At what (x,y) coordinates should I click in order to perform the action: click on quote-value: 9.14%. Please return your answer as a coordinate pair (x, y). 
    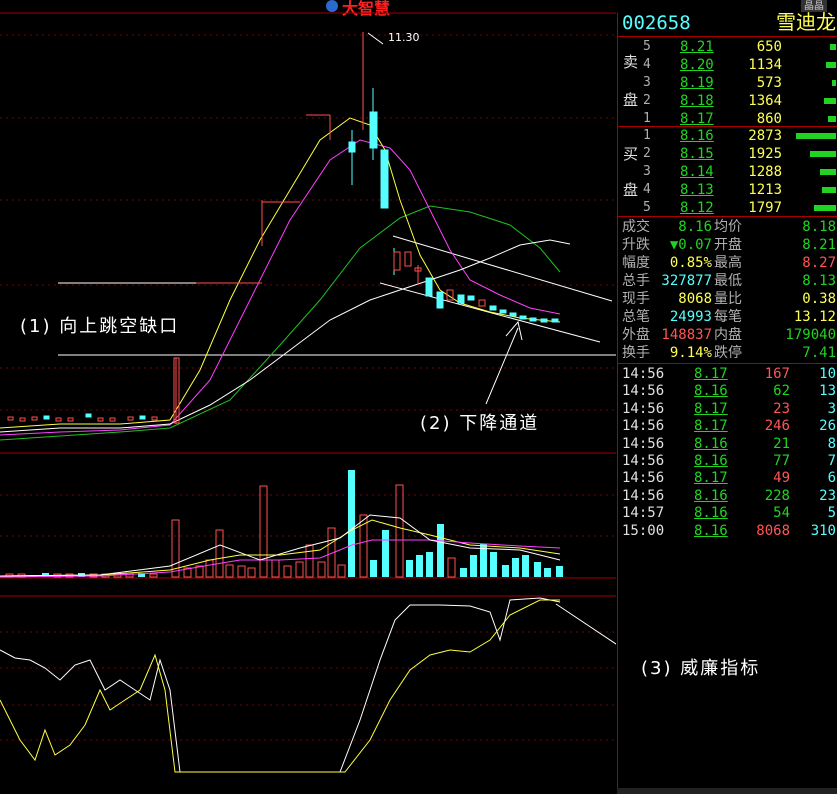
    Looking at the image, I should click on (690, 353).